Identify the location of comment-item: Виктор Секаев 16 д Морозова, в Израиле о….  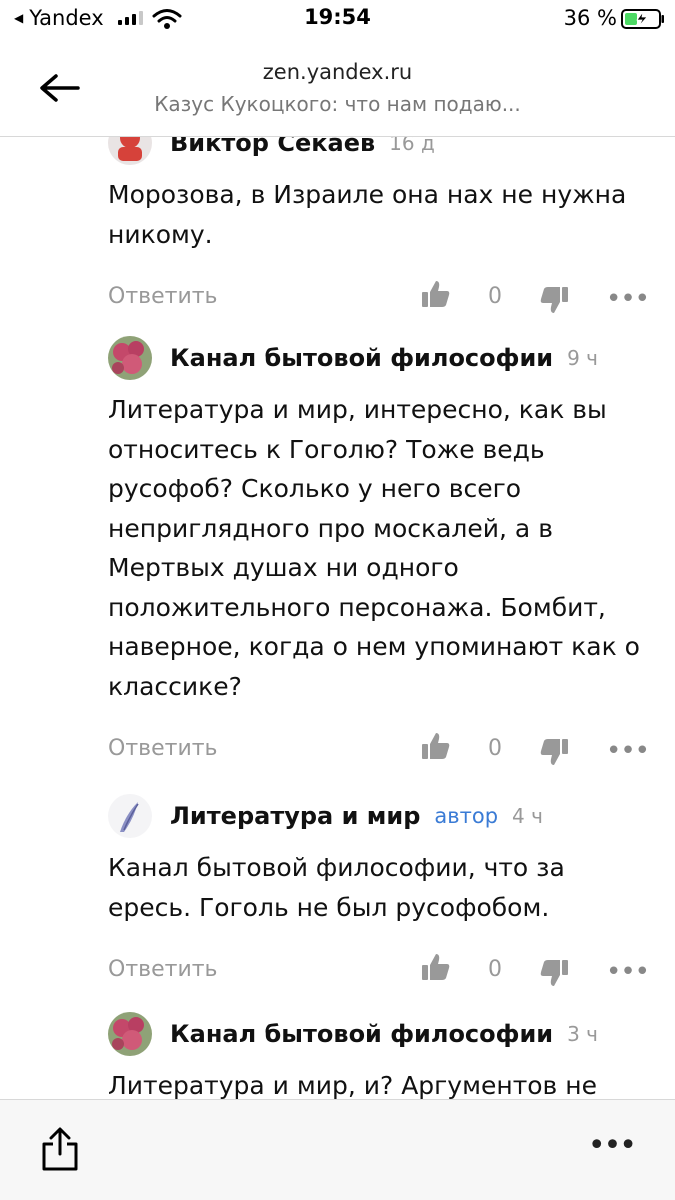
(379, 226).